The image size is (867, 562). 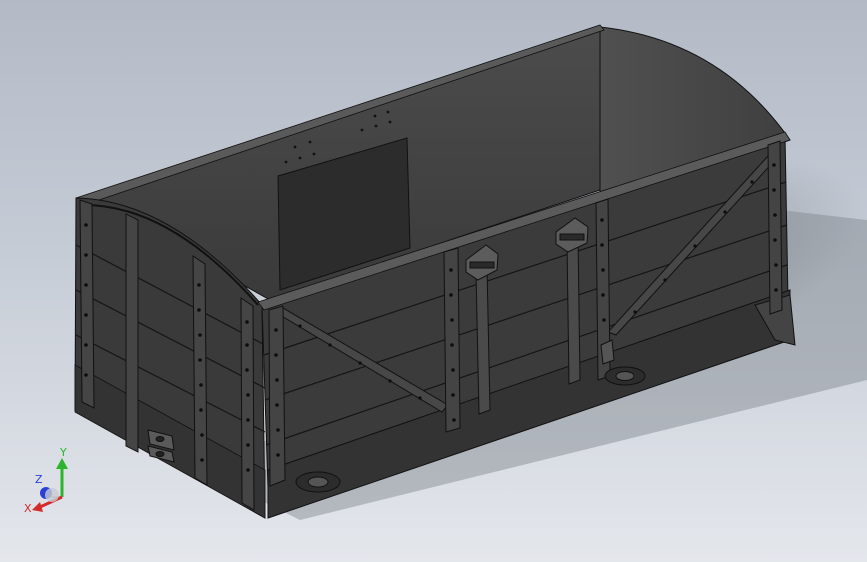 What do you see at coordinates (63, 452) in the screenshot?
I see `triad-y-label: Y` at bounding box center [63, 452].